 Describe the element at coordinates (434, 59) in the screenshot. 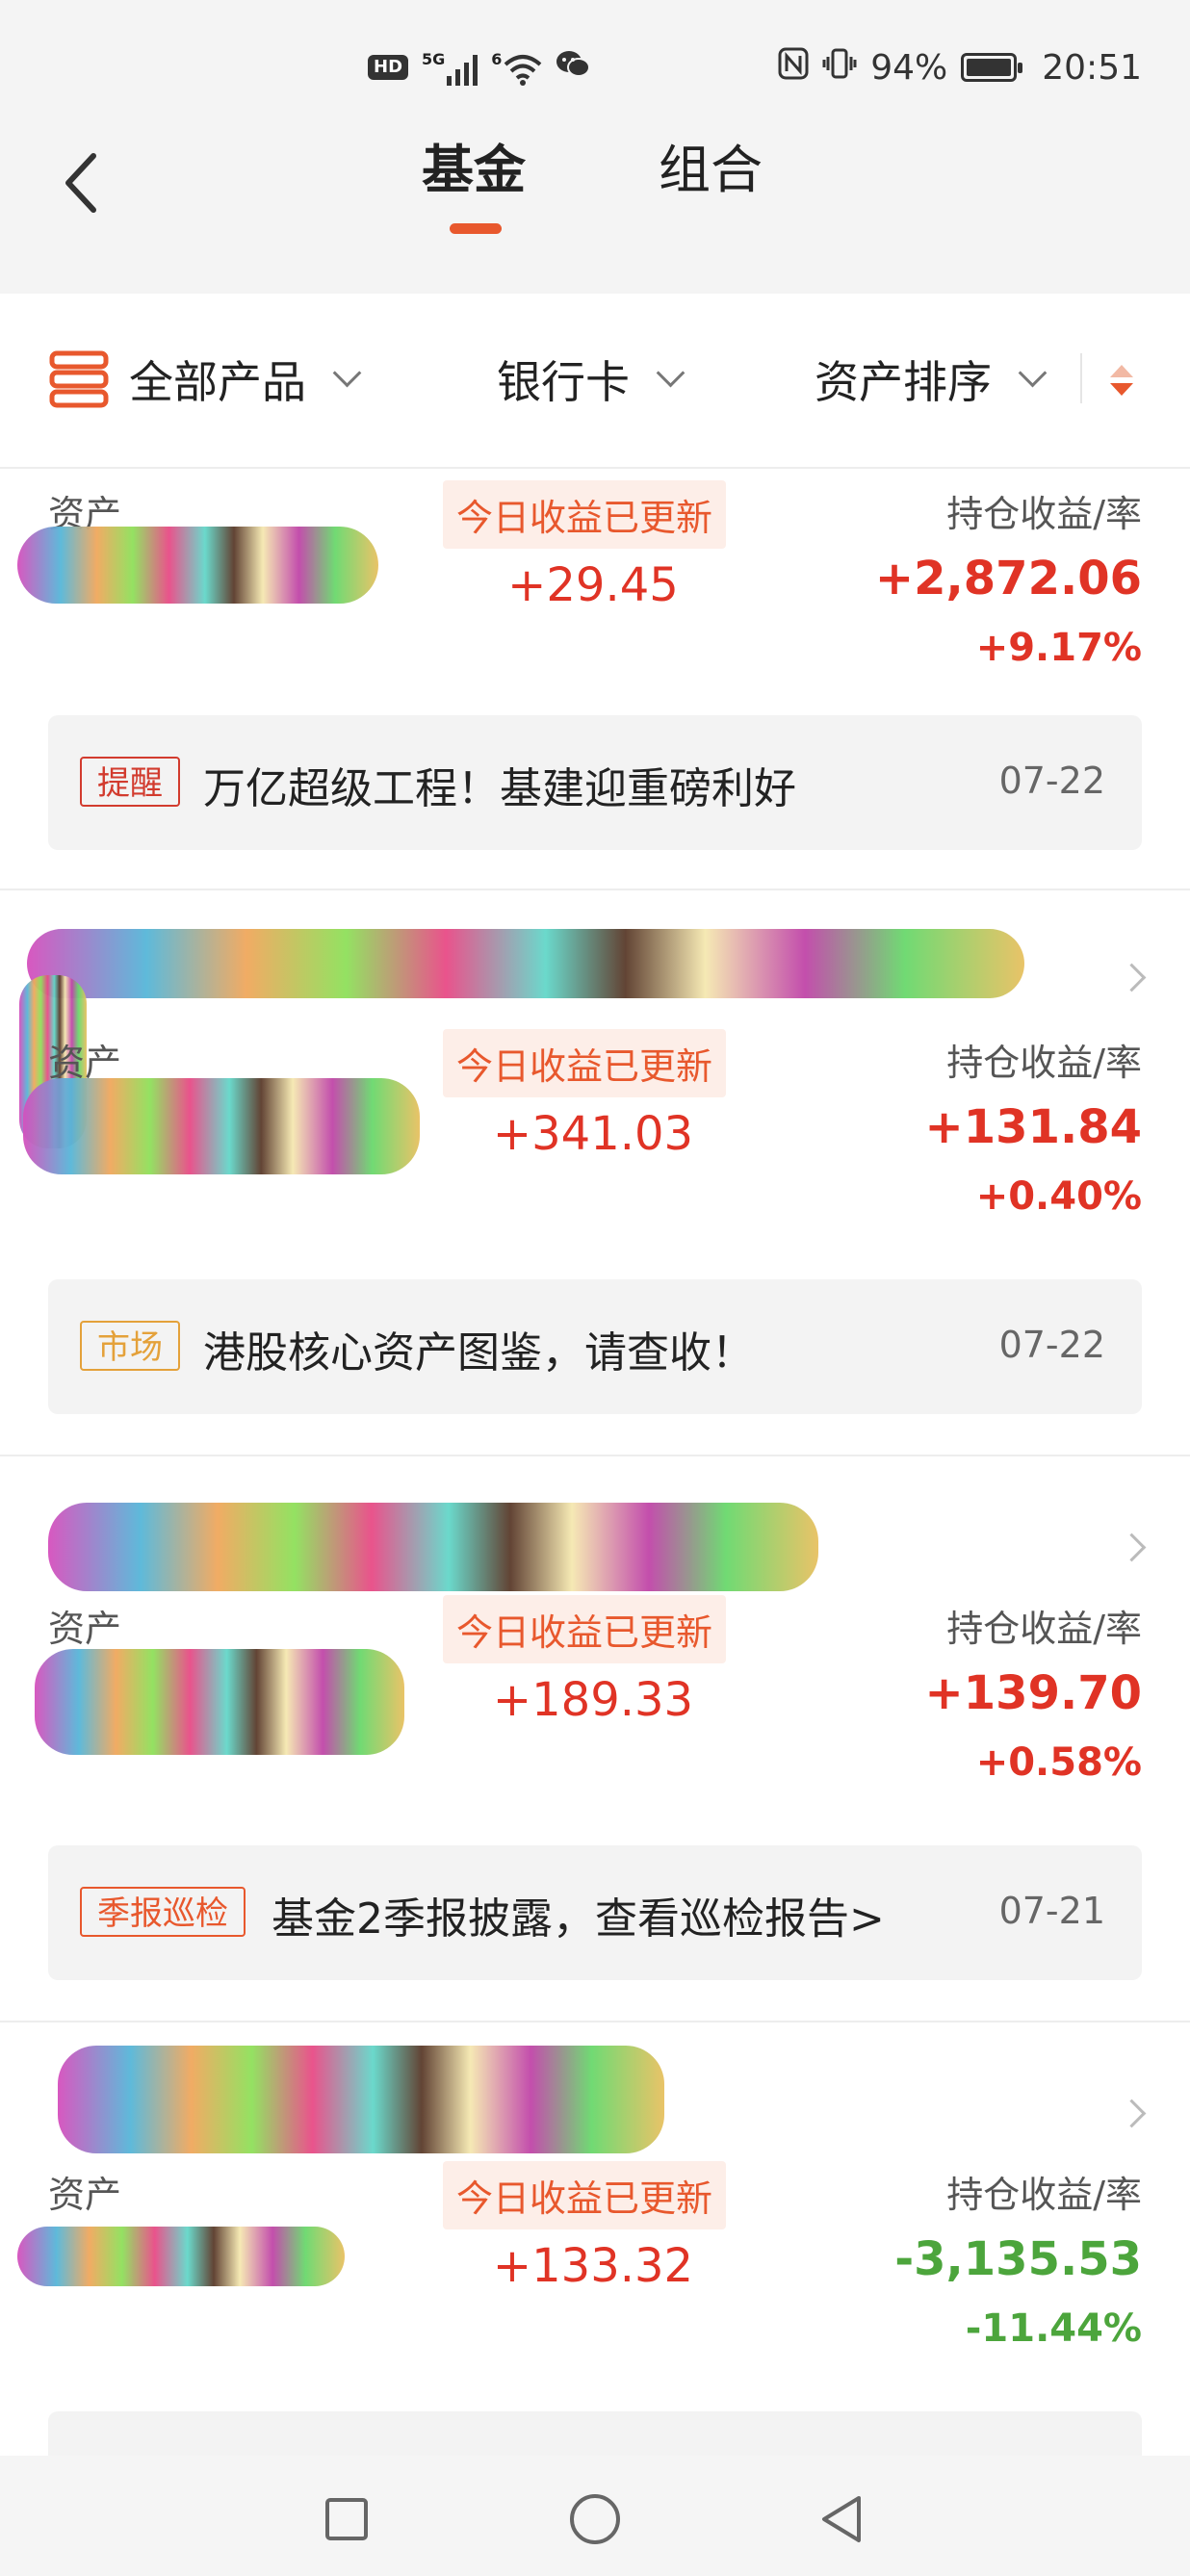

I see `network-5g-label: 5G` at that location.